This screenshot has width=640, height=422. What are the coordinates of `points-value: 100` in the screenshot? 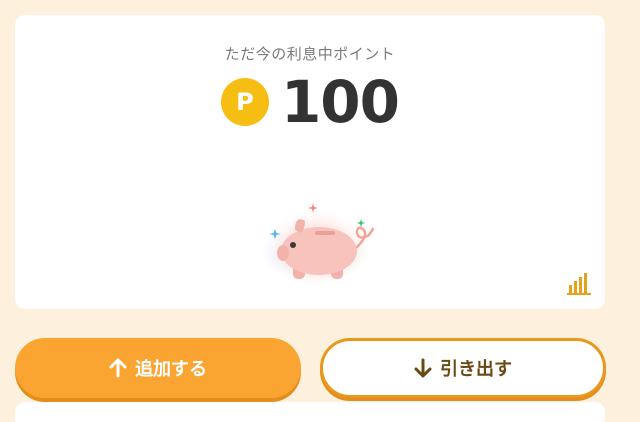 It's located at (340, 102).